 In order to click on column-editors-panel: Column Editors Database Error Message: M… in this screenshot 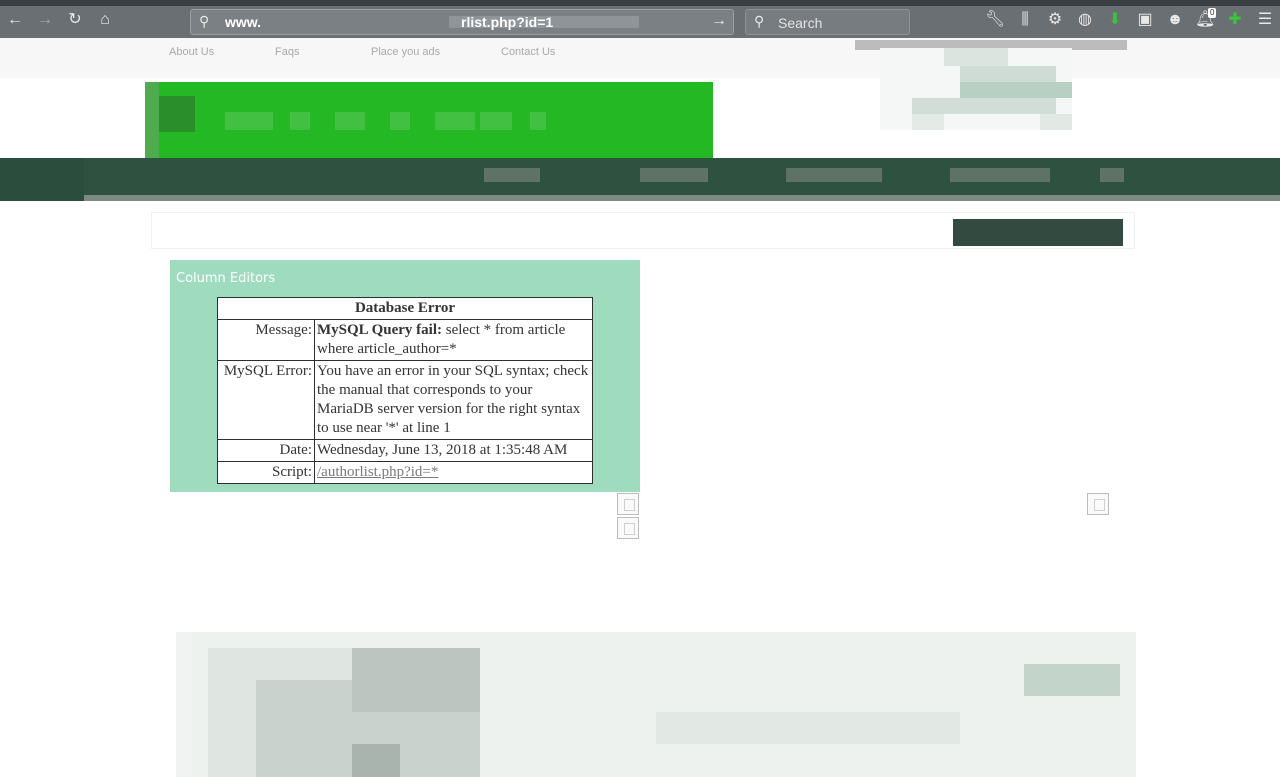, I will do `click(405, 376)`.